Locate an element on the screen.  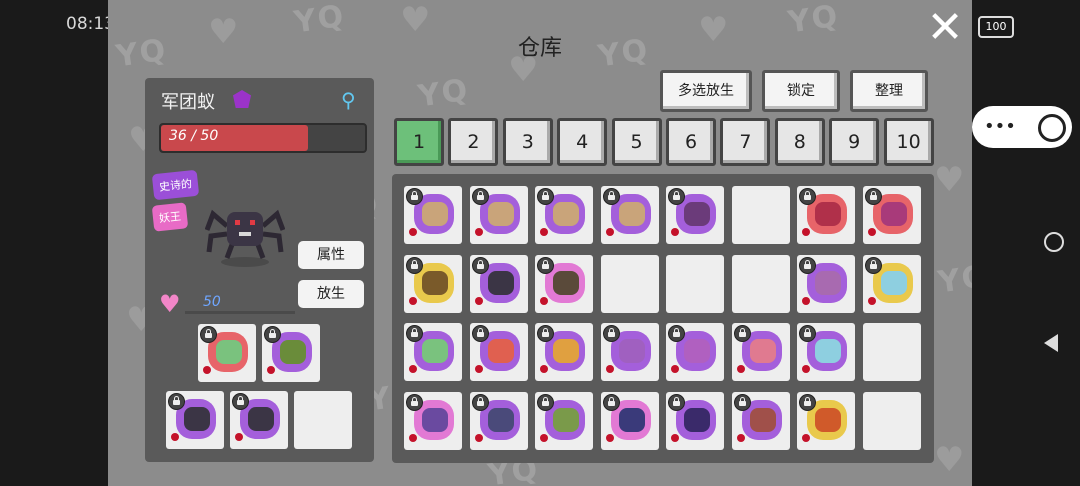
exit-circle-icon is located at coordinates (1052, 128).